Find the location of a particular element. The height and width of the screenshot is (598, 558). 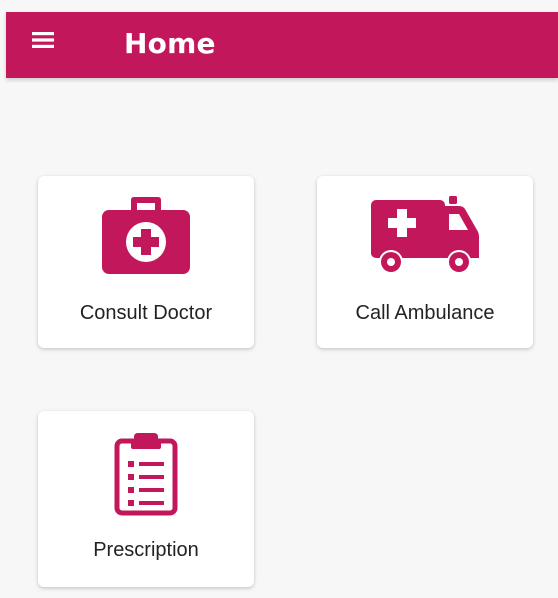

prescription-card: Prescription is located at coordinates (146, 499).